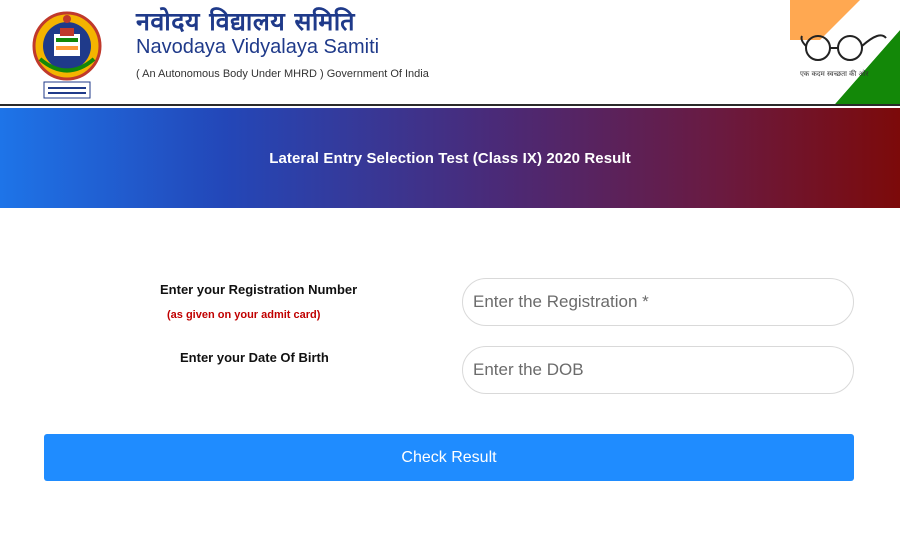 Image resolution: width=900 pixels, height=545 pixels. I want to click on registration-note: (as given on your admit card), so click(244, 315).